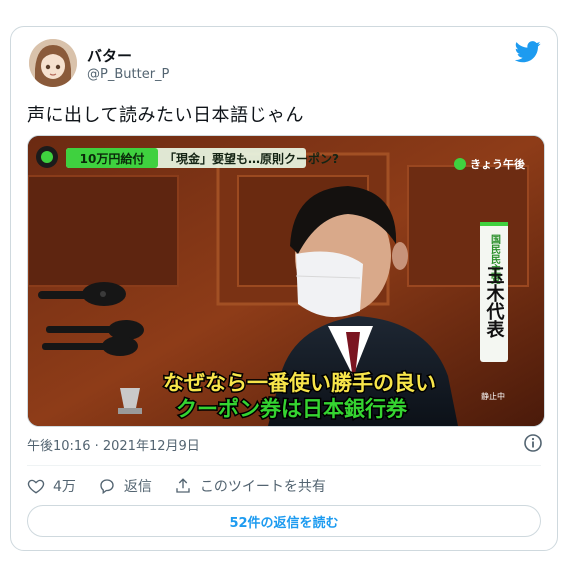  I want to click on ticker-label: 10万円給付, so click(112, 158).